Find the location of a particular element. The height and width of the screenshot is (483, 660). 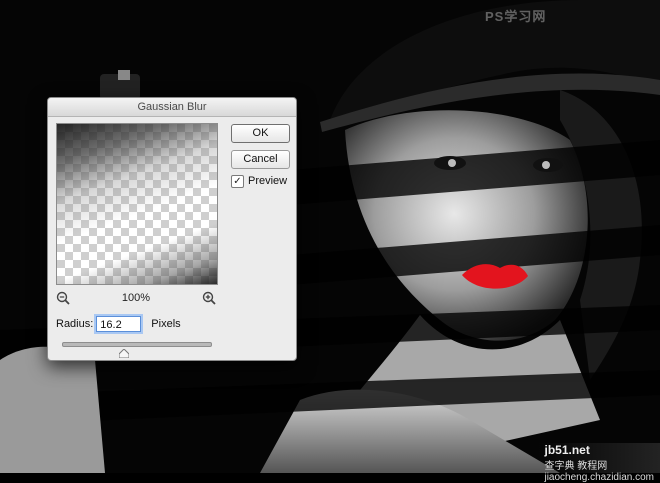

zoom-in-icon is located at coordinates (209, 298).